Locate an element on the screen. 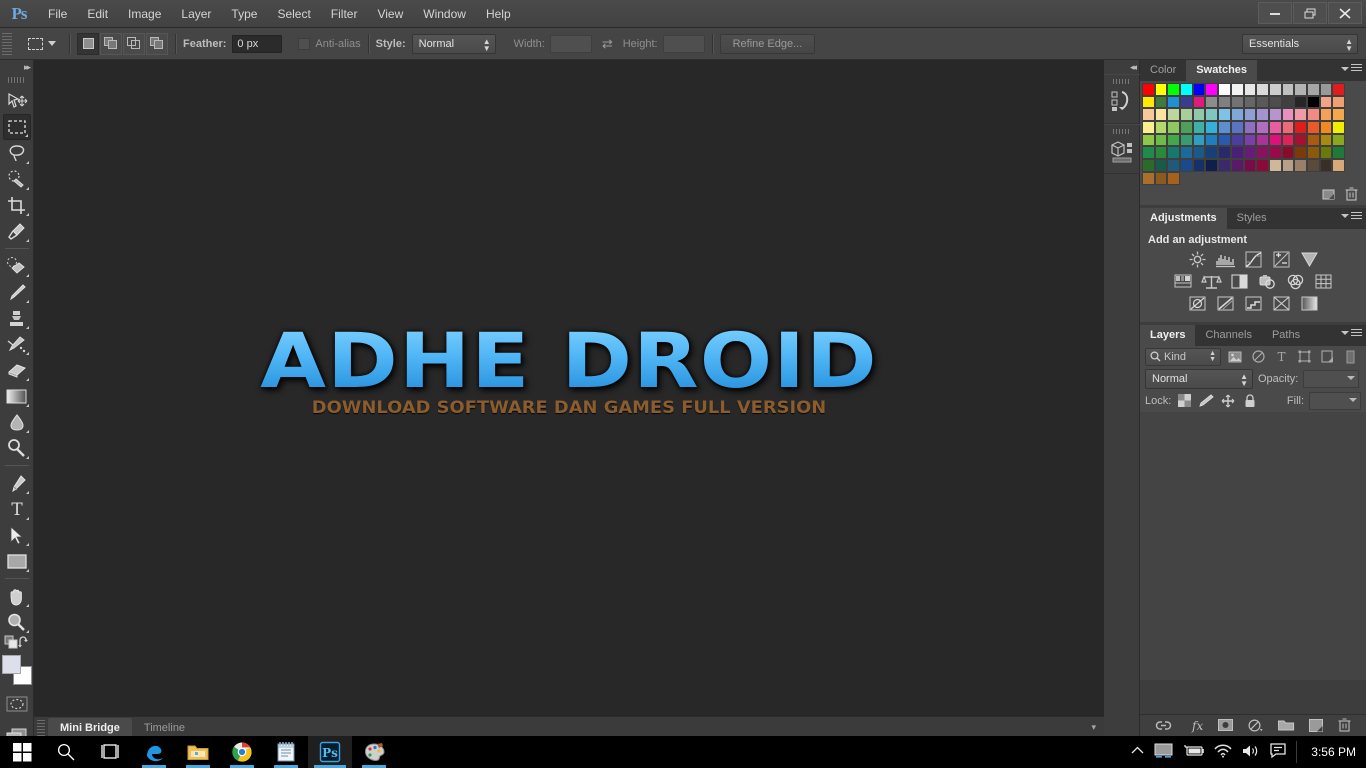 This screenshot has width=1366, height=768. panel-gripper is located at coordinates (1122, 81).